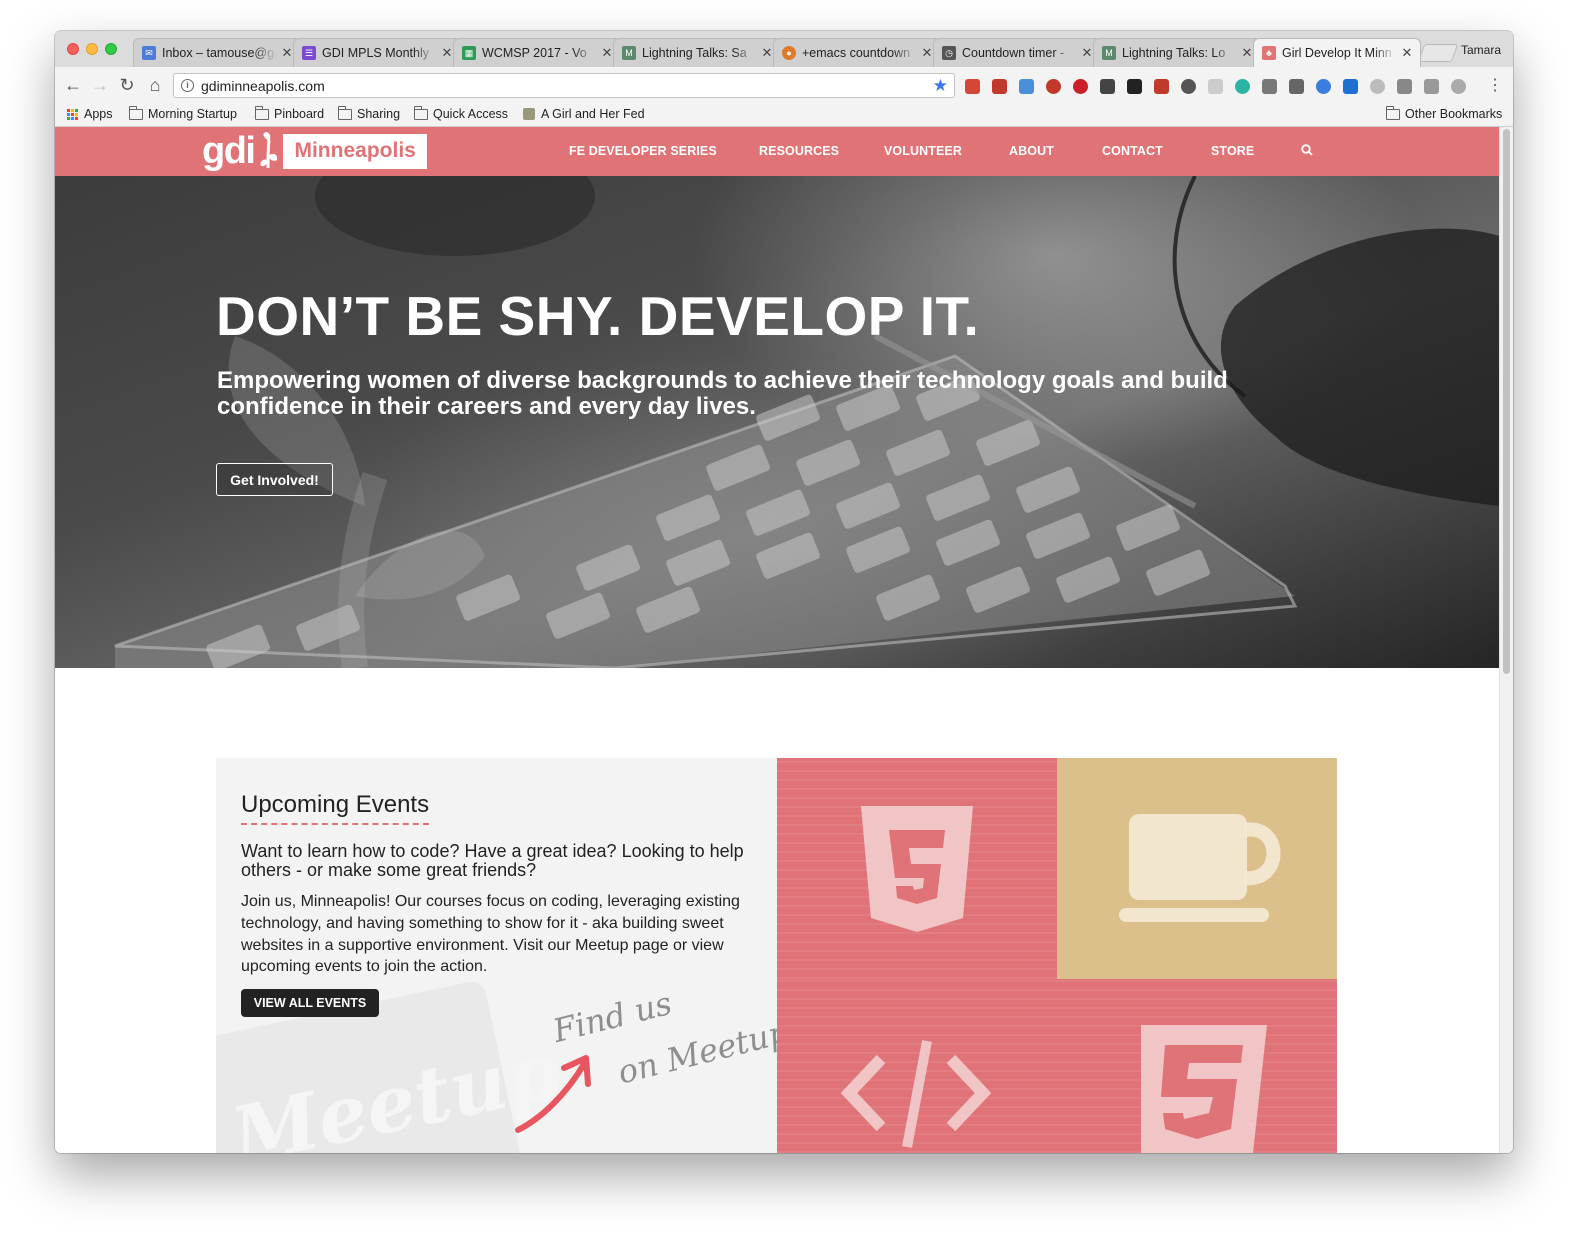 Image resolution: width=1595 pixels, height=1253 pixels. What do you see at coordinates (187, 85) in the screenshot?
I see `site-info-icon: i` at bounding box center [187, 85].